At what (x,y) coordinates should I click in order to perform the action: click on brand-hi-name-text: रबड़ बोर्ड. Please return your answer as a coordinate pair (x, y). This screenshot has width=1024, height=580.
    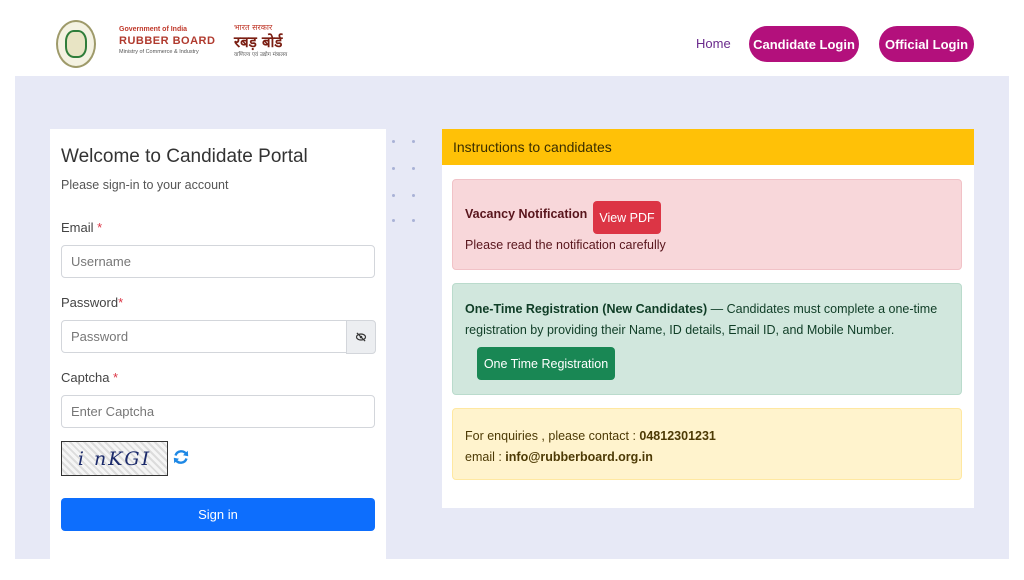
    Looking at the image, I should click on (258, 42).